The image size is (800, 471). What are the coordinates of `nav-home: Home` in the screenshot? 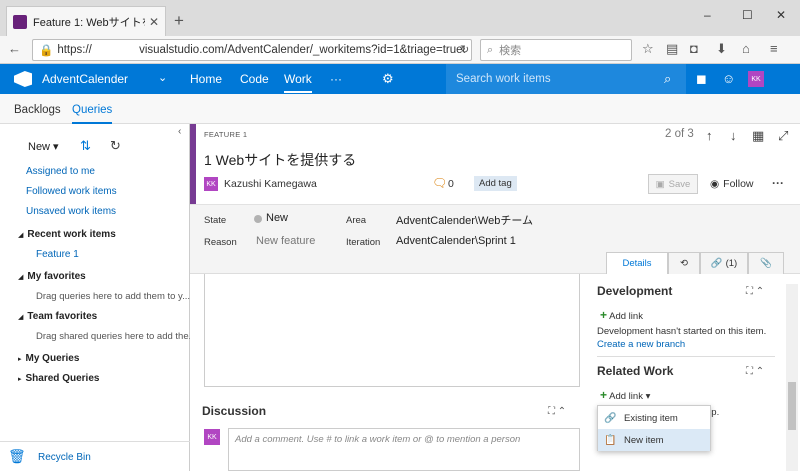 It's located at (206, 79).